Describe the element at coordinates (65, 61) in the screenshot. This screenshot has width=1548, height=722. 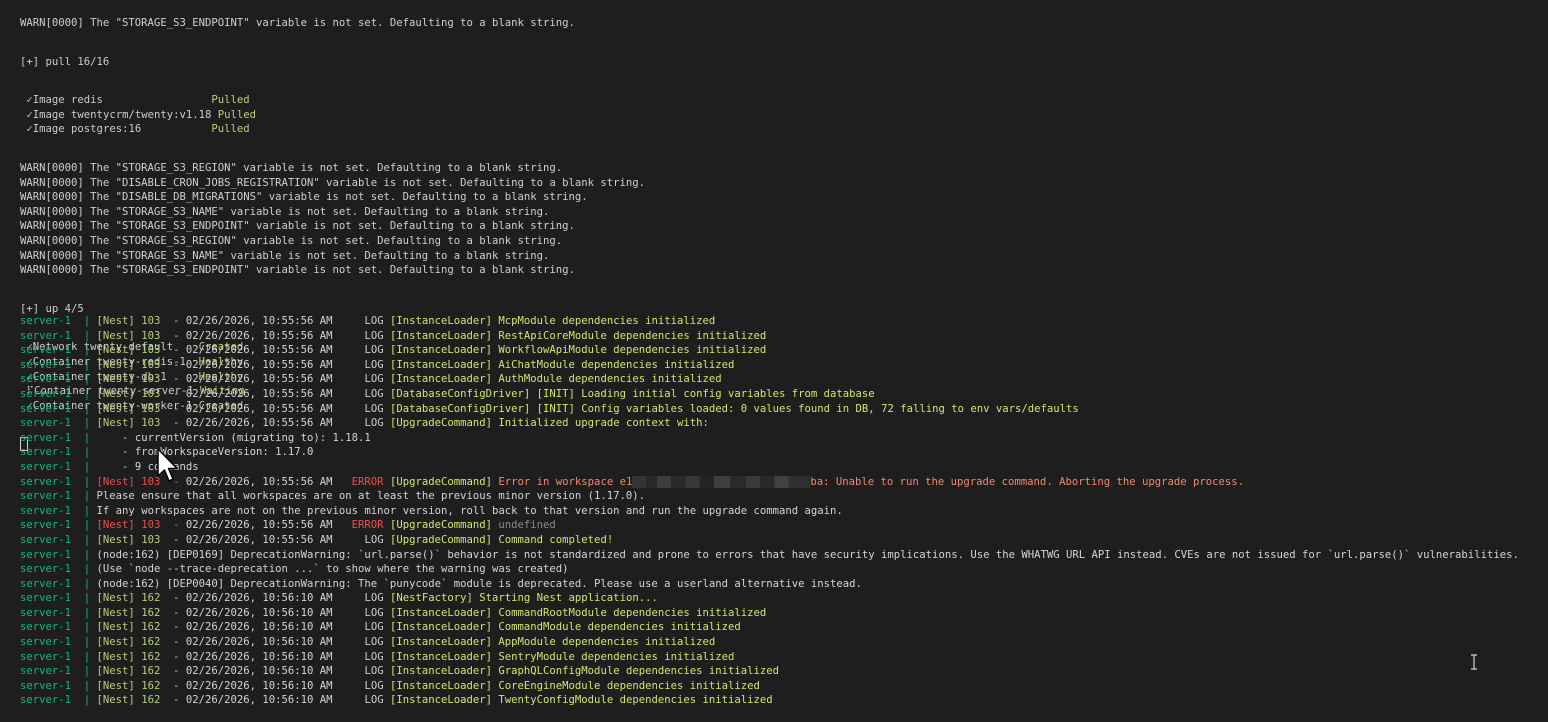
I see `pull-header: [+] pull 16/16` at that location.